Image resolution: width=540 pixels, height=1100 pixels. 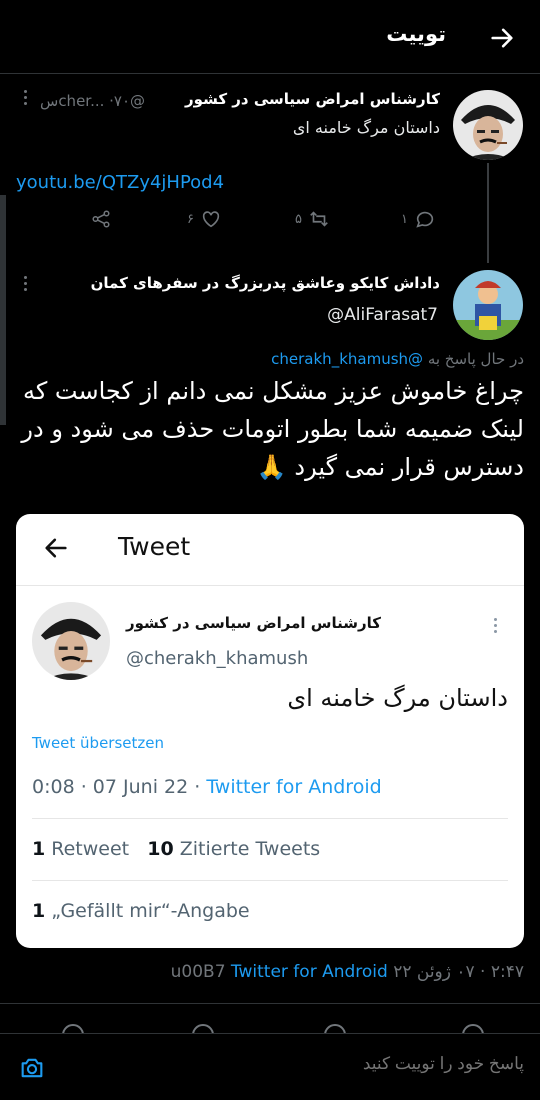 I want to click on card-author-handle: @cherakh_khamush, so click(x=217, y=658).